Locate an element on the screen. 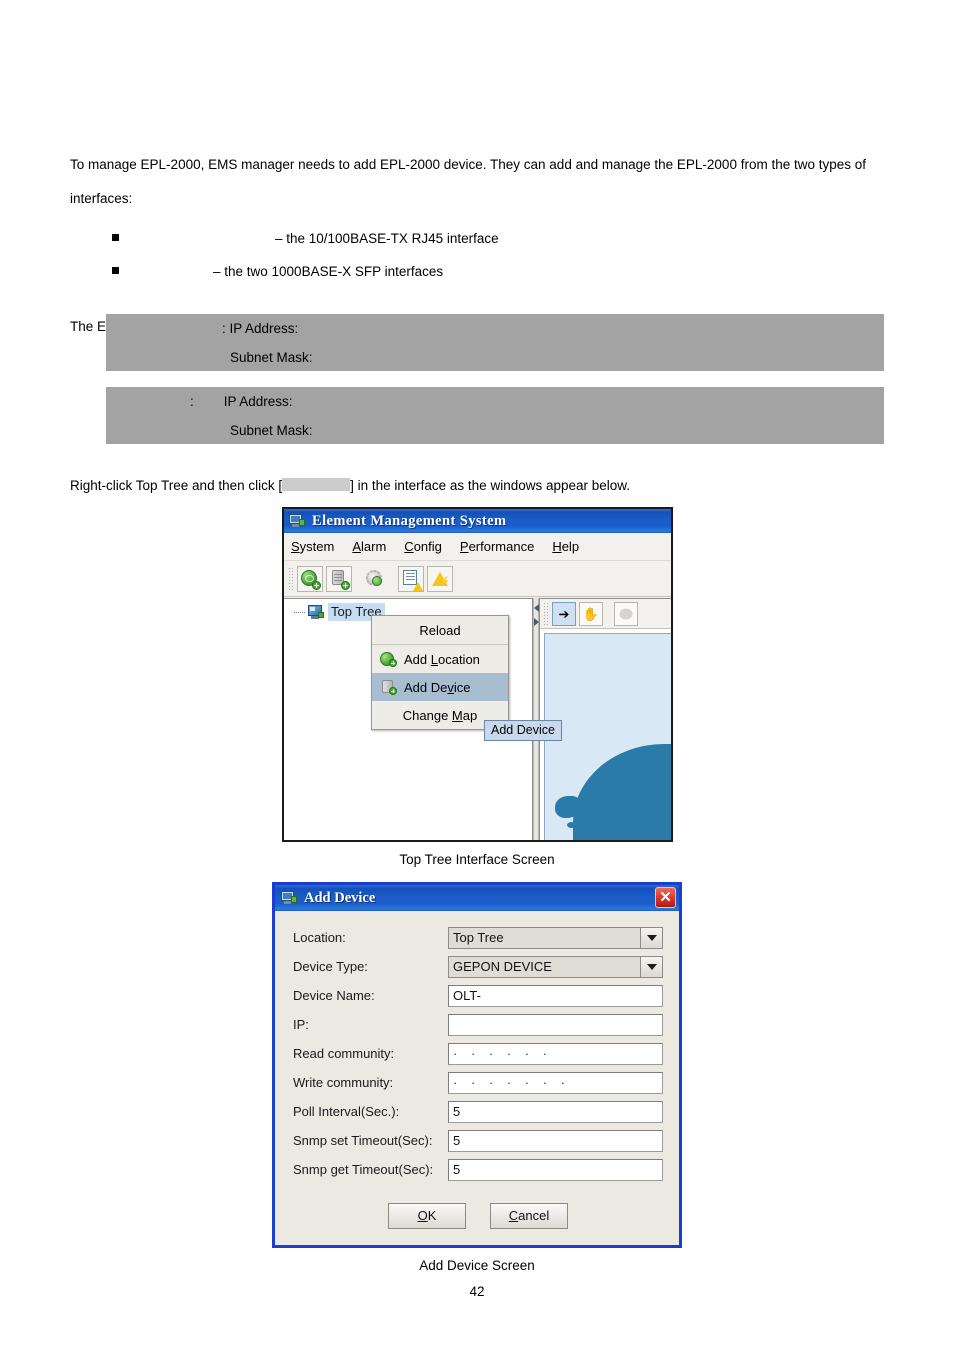 The image size is (954, 1350). form-row-read-community: Read community: · · · · · · is located at coordinates (478, 1053).